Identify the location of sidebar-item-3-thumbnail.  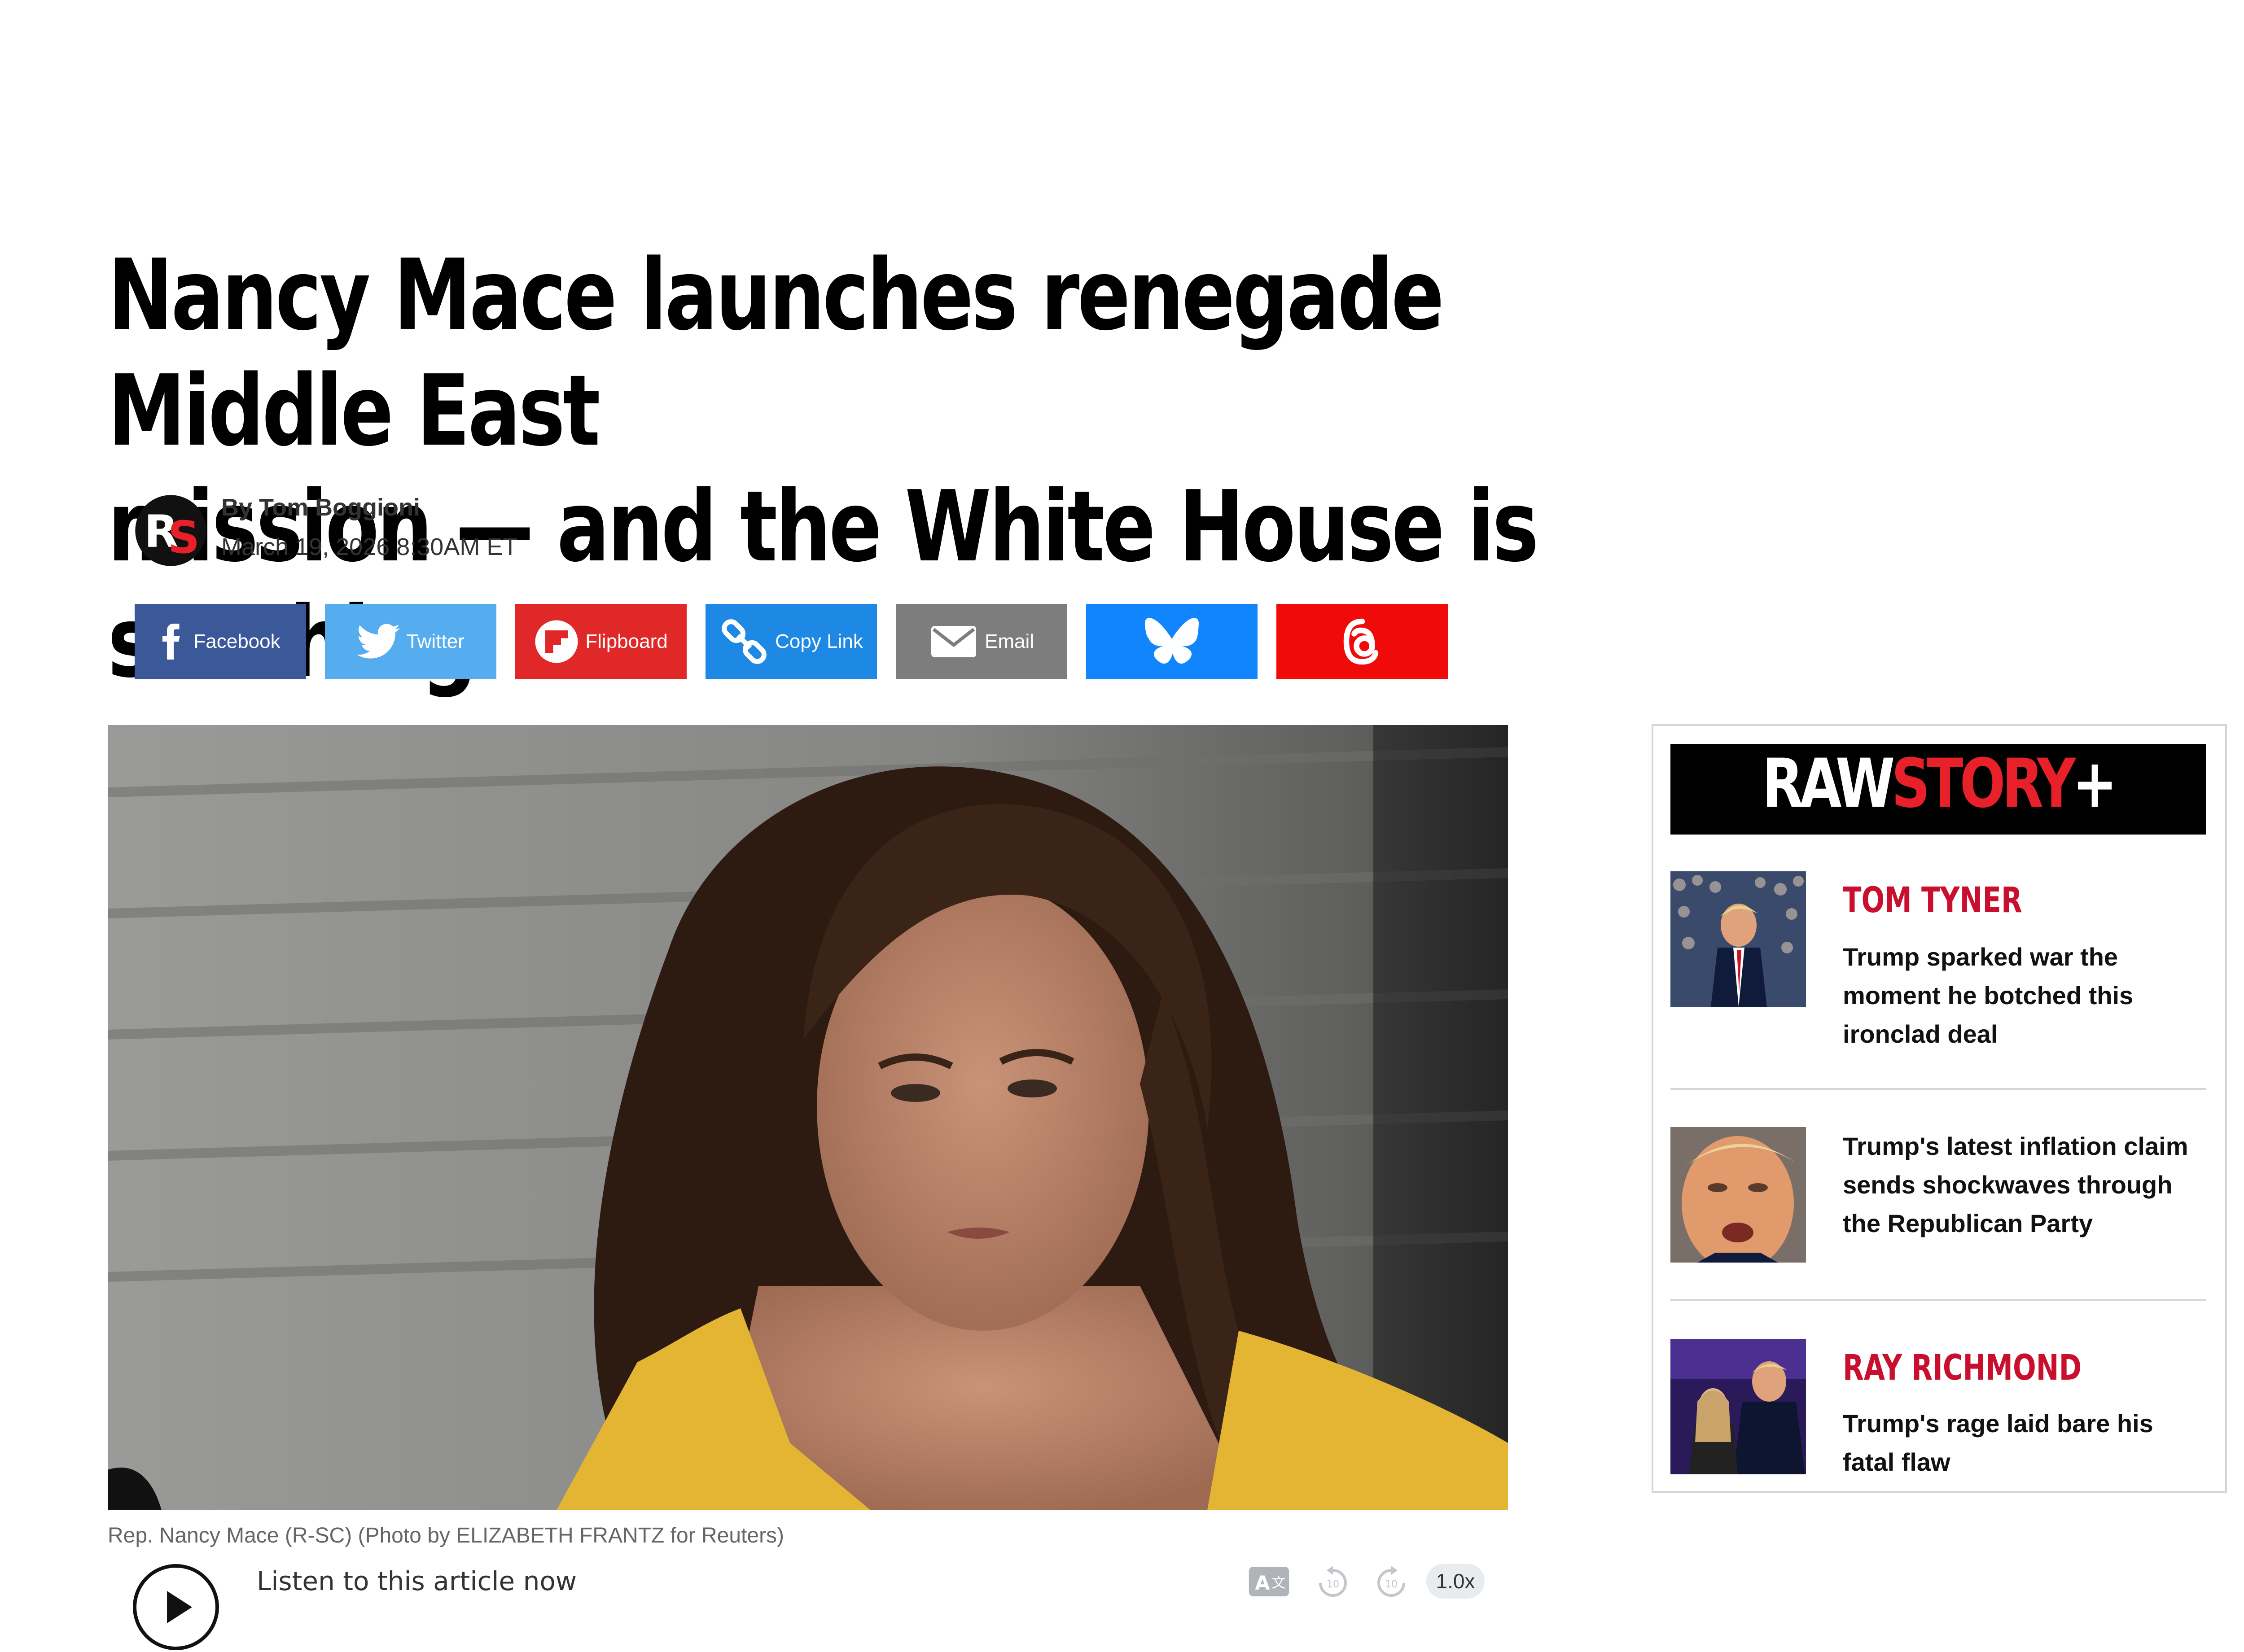
(1738, 1406).